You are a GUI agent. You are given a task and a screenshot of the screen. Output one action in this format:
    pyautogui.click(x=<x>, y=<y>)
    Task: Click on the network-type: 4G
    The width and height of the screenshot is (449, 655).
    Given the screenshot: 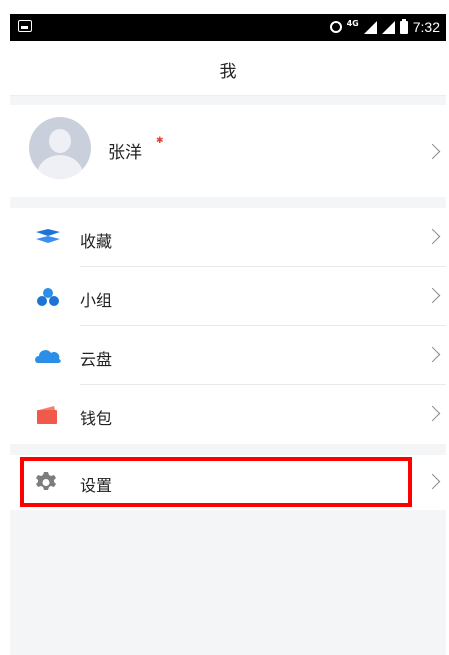 What is the action you would take?
    pyautogui.click(x=352, y=23)
    